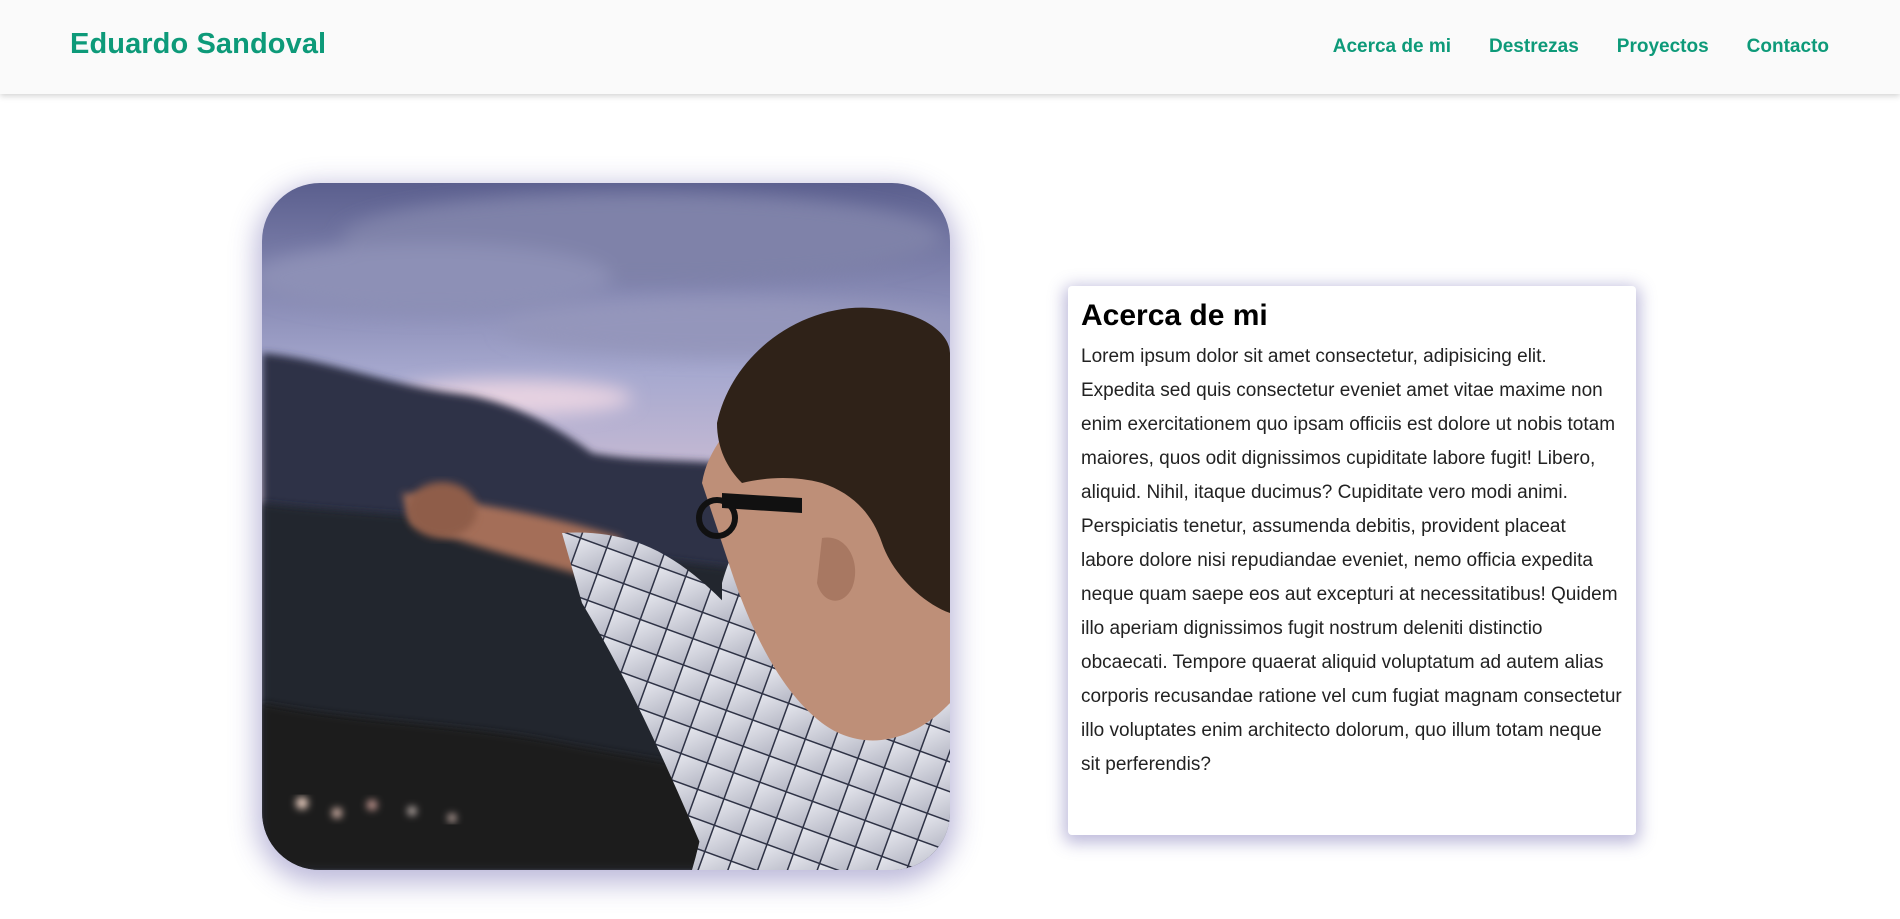 This screenshot has height=919, width=1900. I want to click on nav-link-projects: Proyectos, so click(1663, 47).